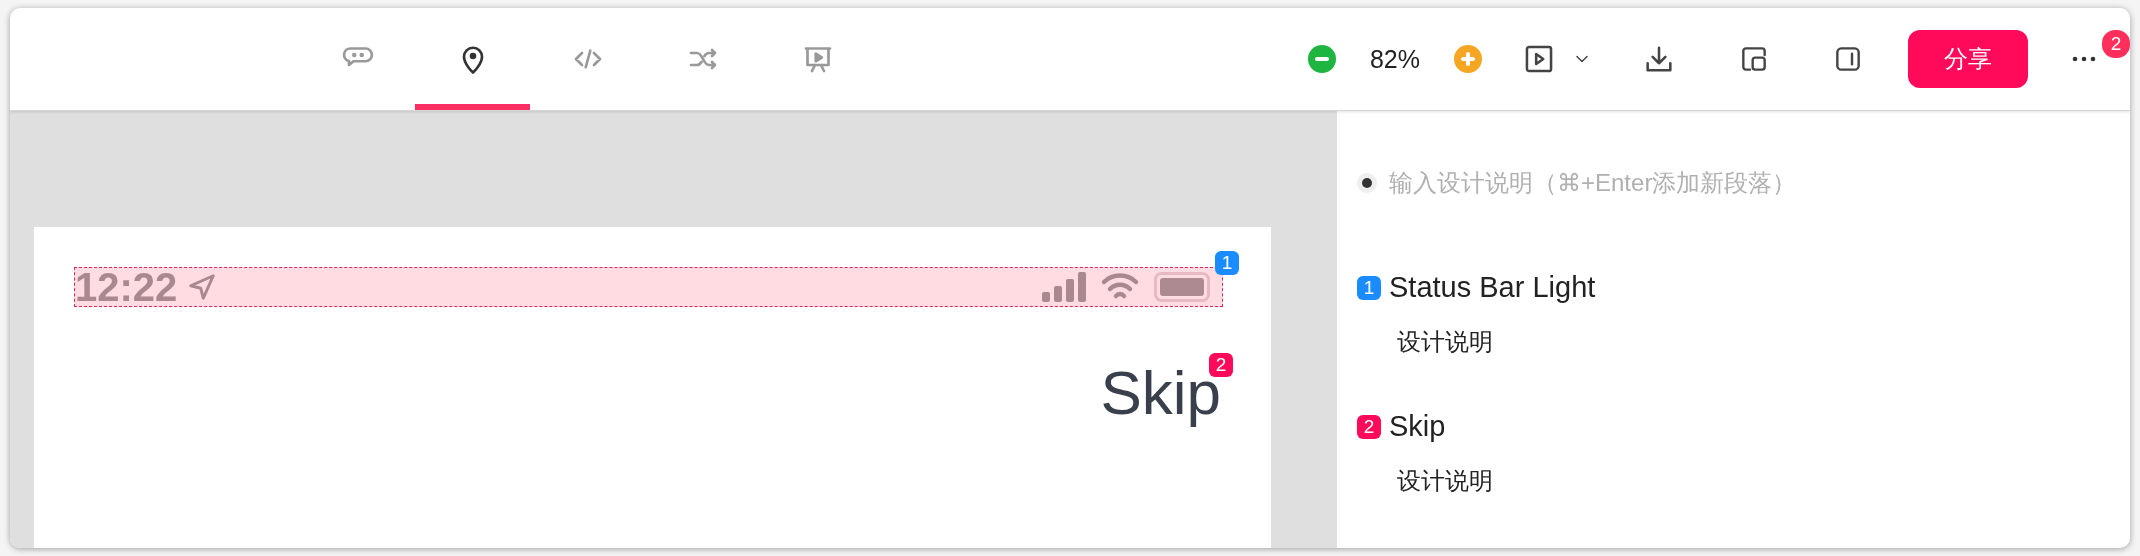 This screenshot has height=556, width=2140. Describe the element at coordinates (1593, 183) in the screenshot. I see `description-placeholder: 输入设计说明（⌘+Enter添加新段落）` at that location.